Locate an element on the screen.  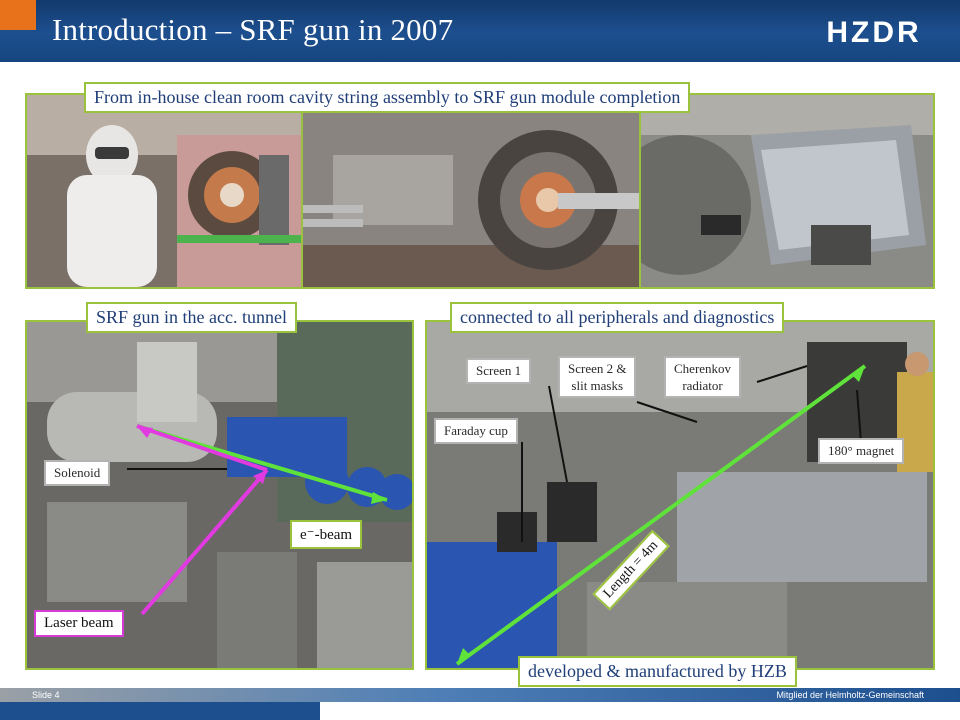
label-faraday-cup: Faraday cup is located at coordinates (476, 431).